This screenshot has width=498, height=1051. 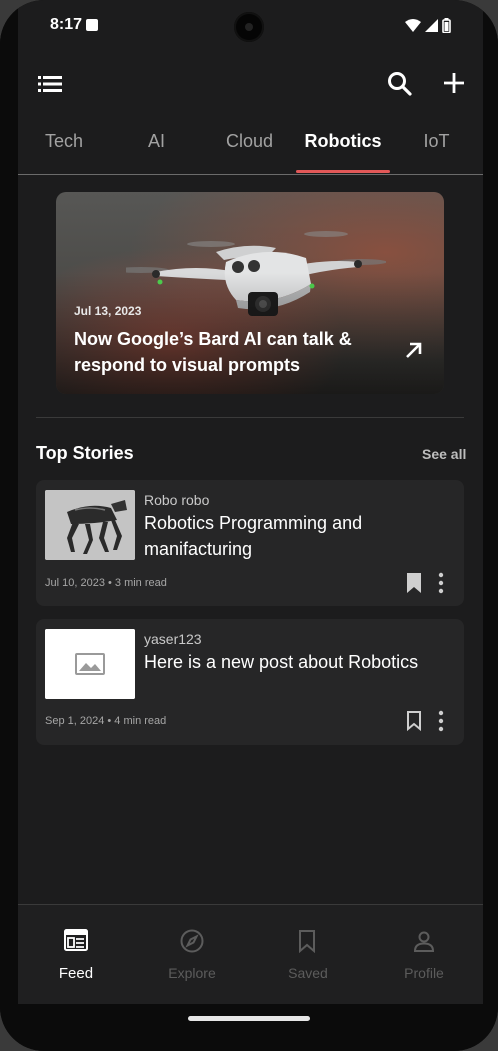 I want to click on robot-dog-image, so click(x=90, y=525).